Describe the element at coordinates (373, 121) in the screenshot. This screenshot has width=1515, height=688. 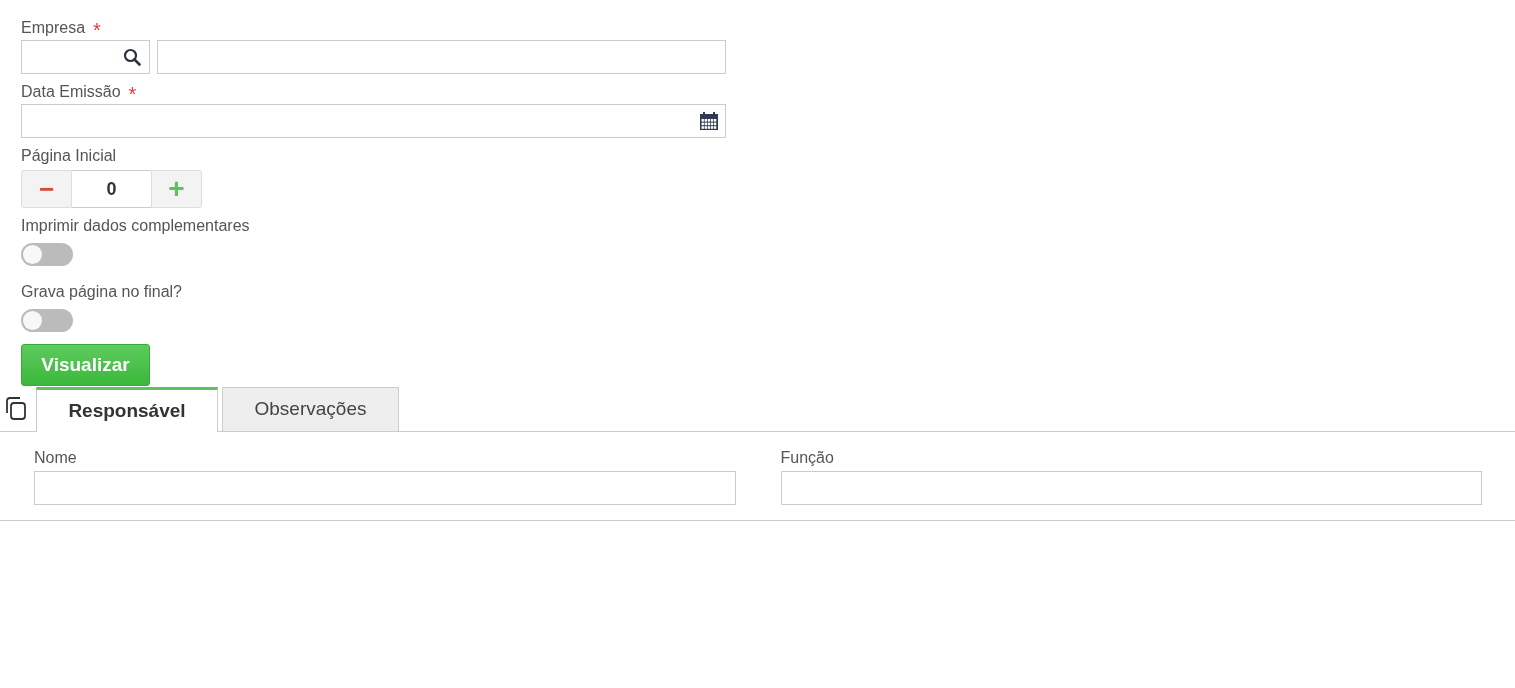
I see `date-field` at that location.